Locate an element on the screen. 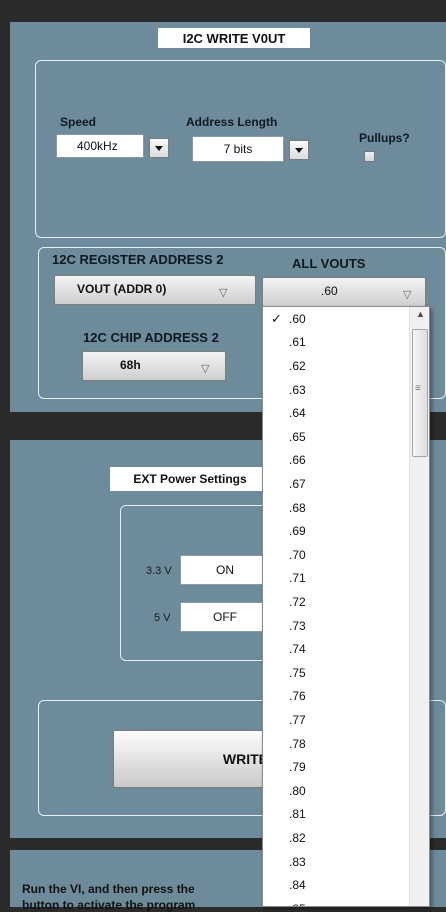  dropdown-scrollbar: ▲ ≡ is located at coordinates (419, 606).